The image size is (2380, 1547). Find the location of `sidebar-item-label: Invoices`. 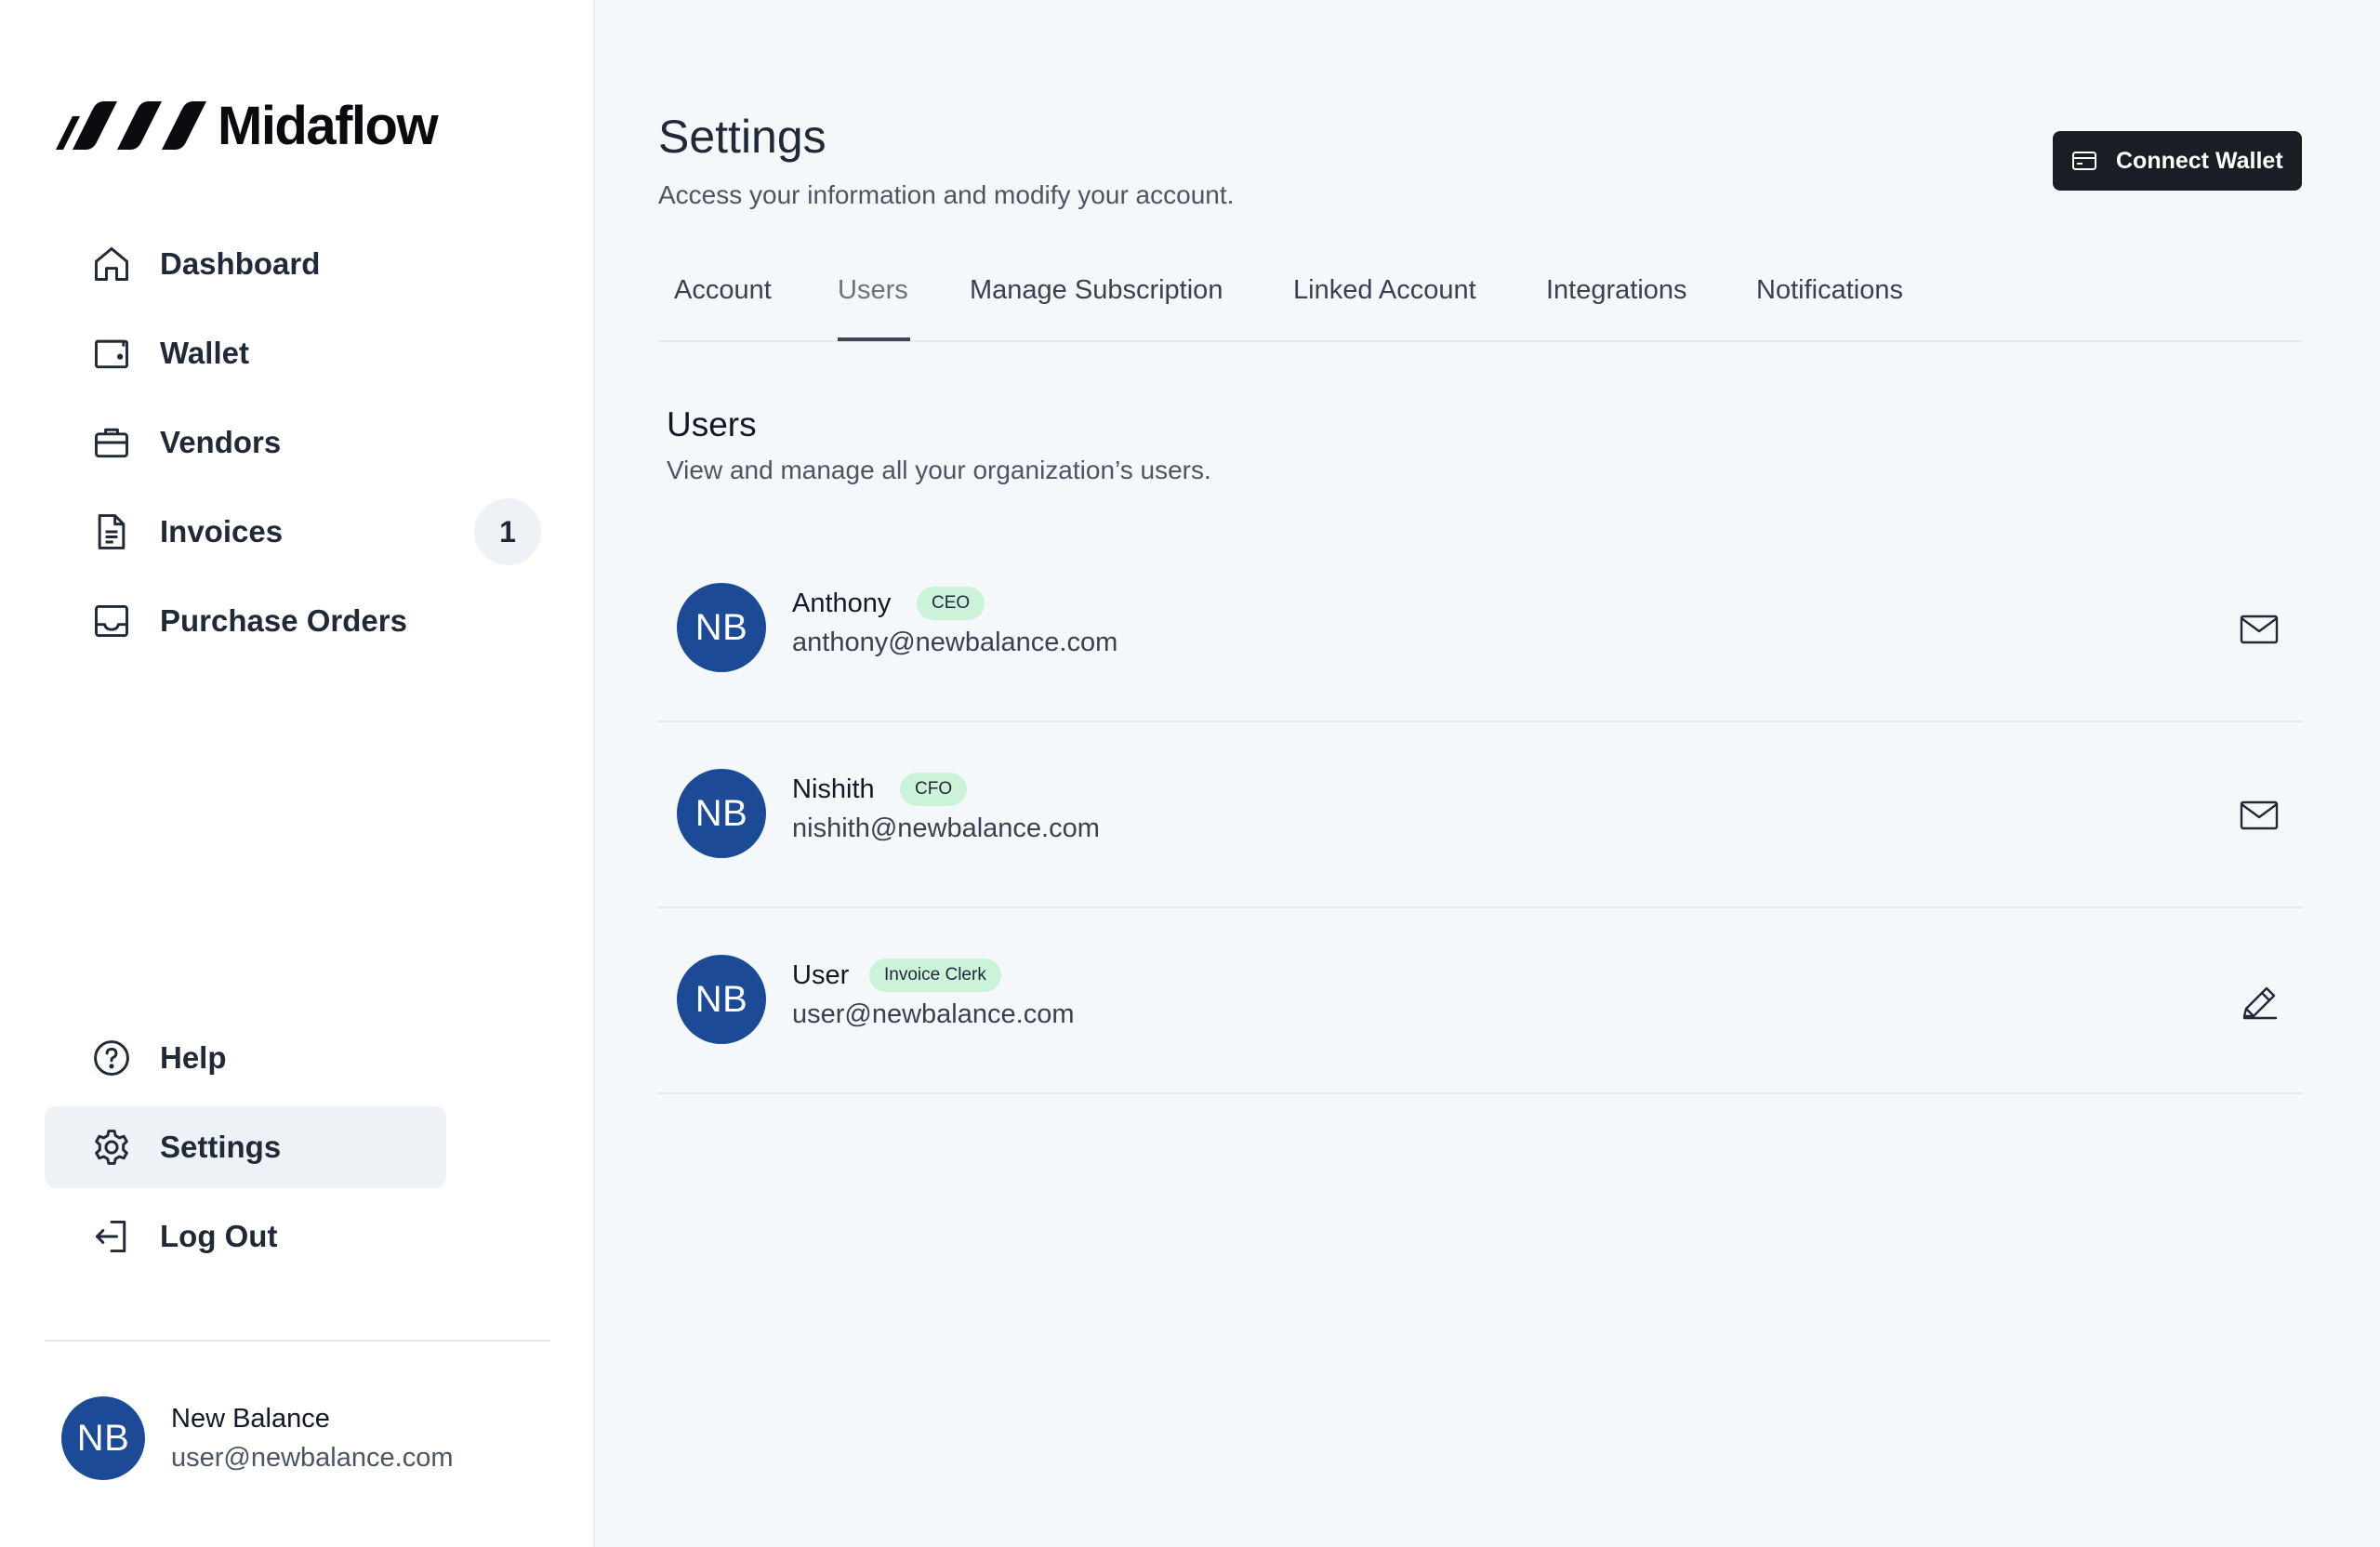

sidebar-item-label: Invoices is located at coordinates (222, 531).